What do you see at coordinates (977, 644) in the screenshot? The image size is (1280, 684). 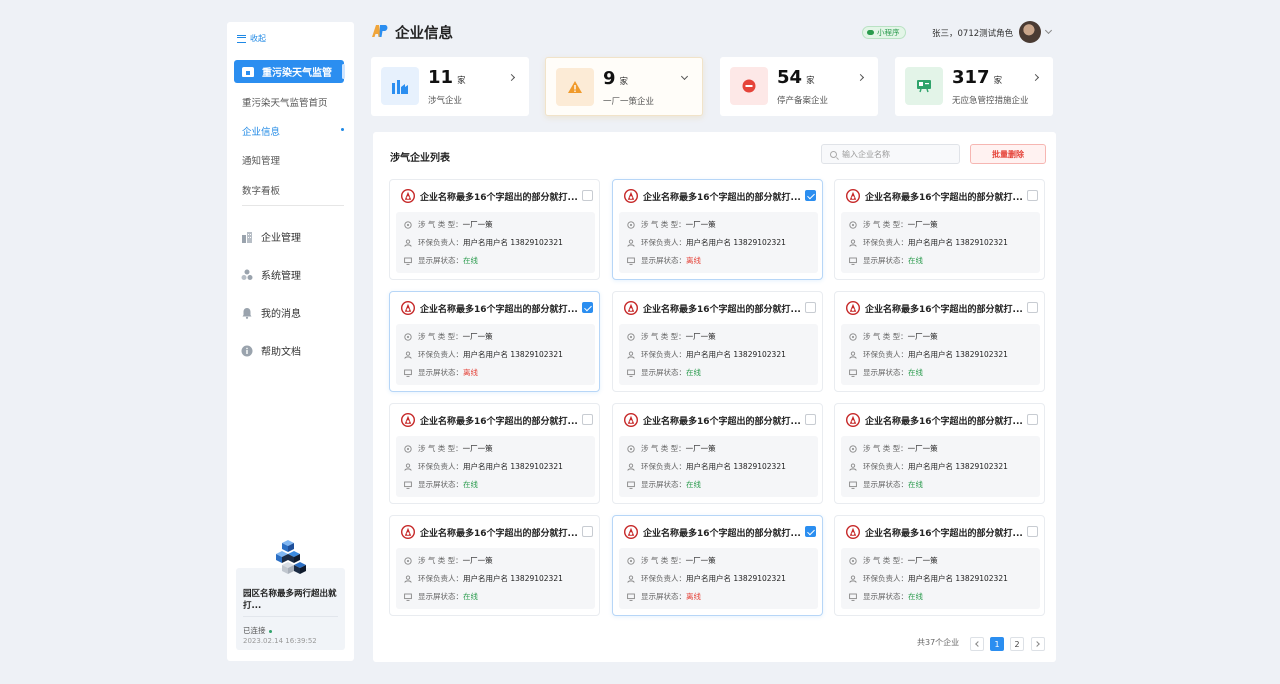 I see `prev-page-button` at bounding box center [977, 644].